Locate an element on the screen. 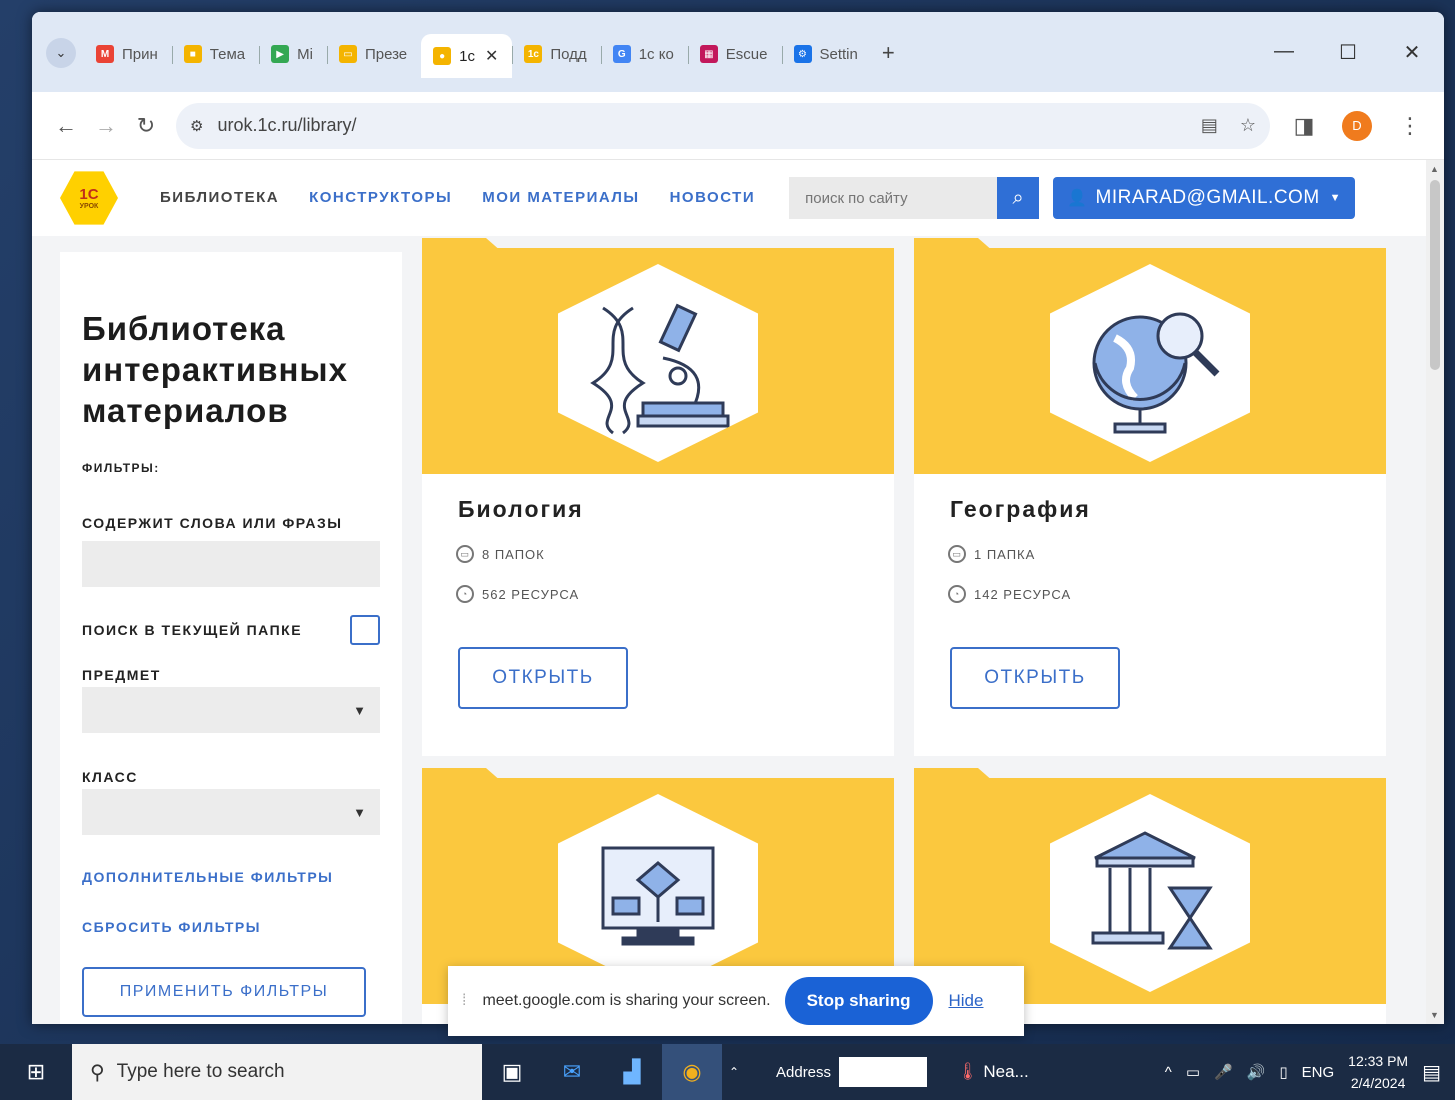 The width and height of the screenshot is (1455, 1100). scroll-down-icon: ▼ is located at coordinates (1434, 1015).